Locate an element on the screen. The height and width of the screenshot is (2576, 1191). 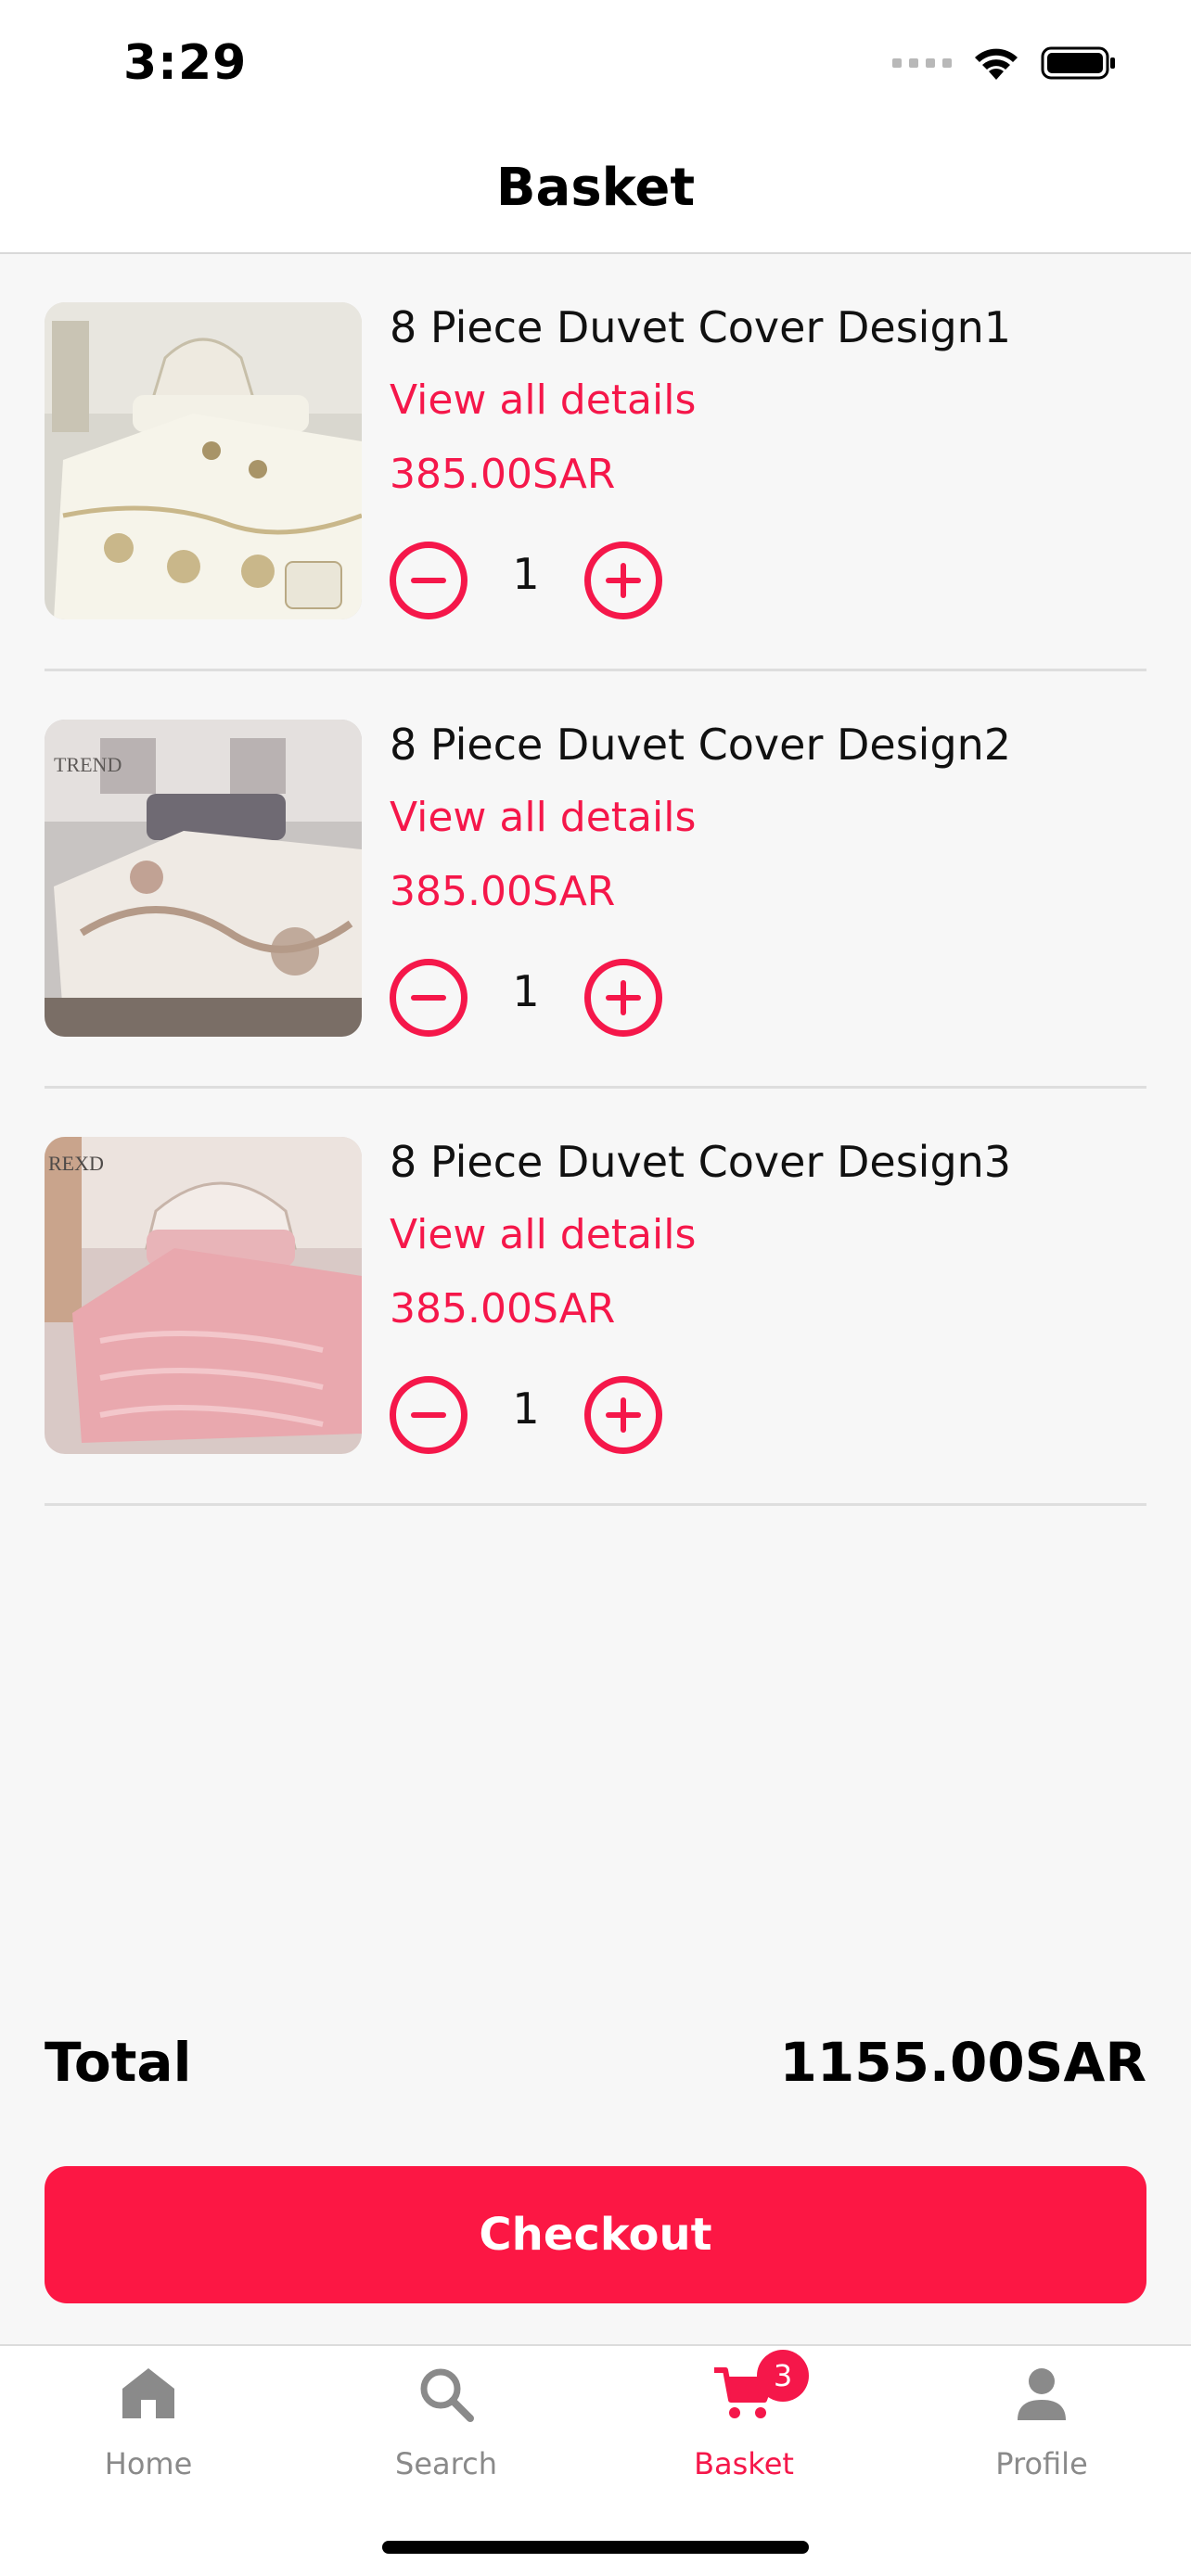
product-image: REXD is located at coordinates (203, 1296).